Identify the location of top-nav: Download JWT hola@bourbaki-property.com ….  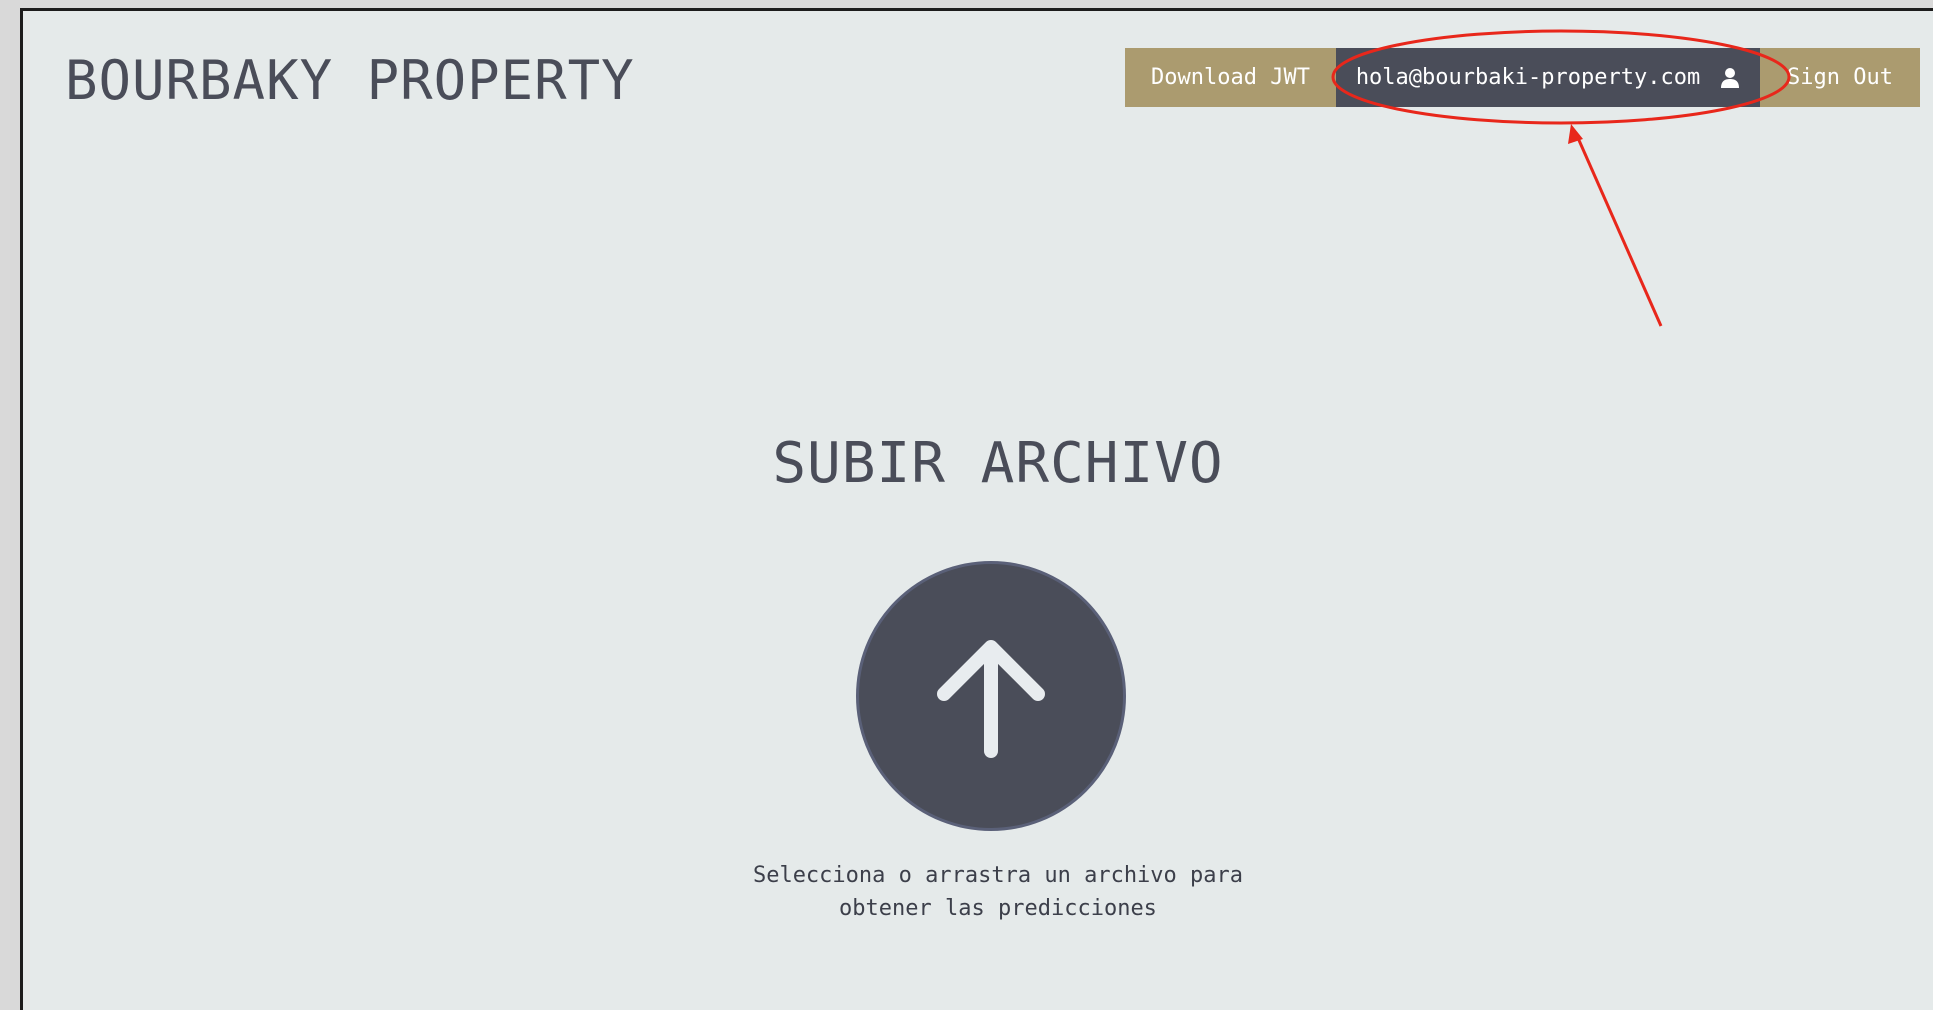
(1522, 77).